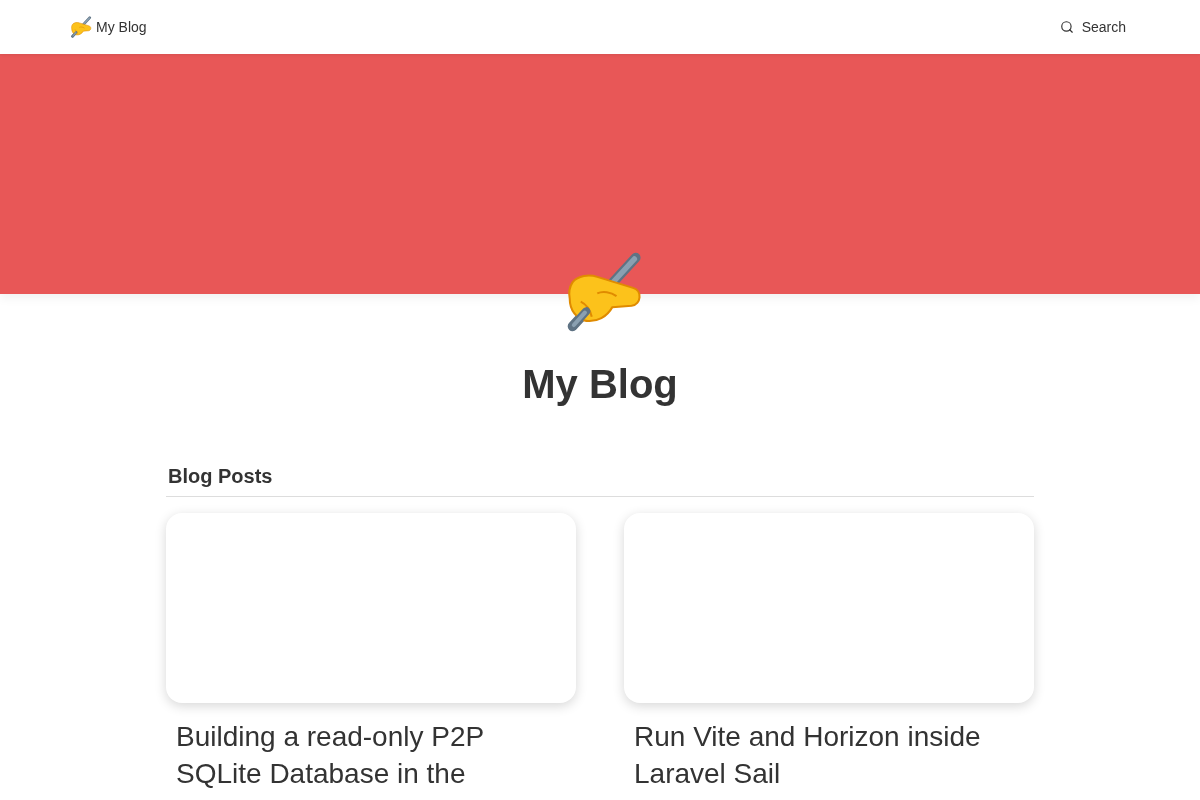 The image size is (1200, 800). What do you see at coordinates (600, 384) in the screenshot?
I see `blog-title: My Blog` at bounding box center [600, 384].